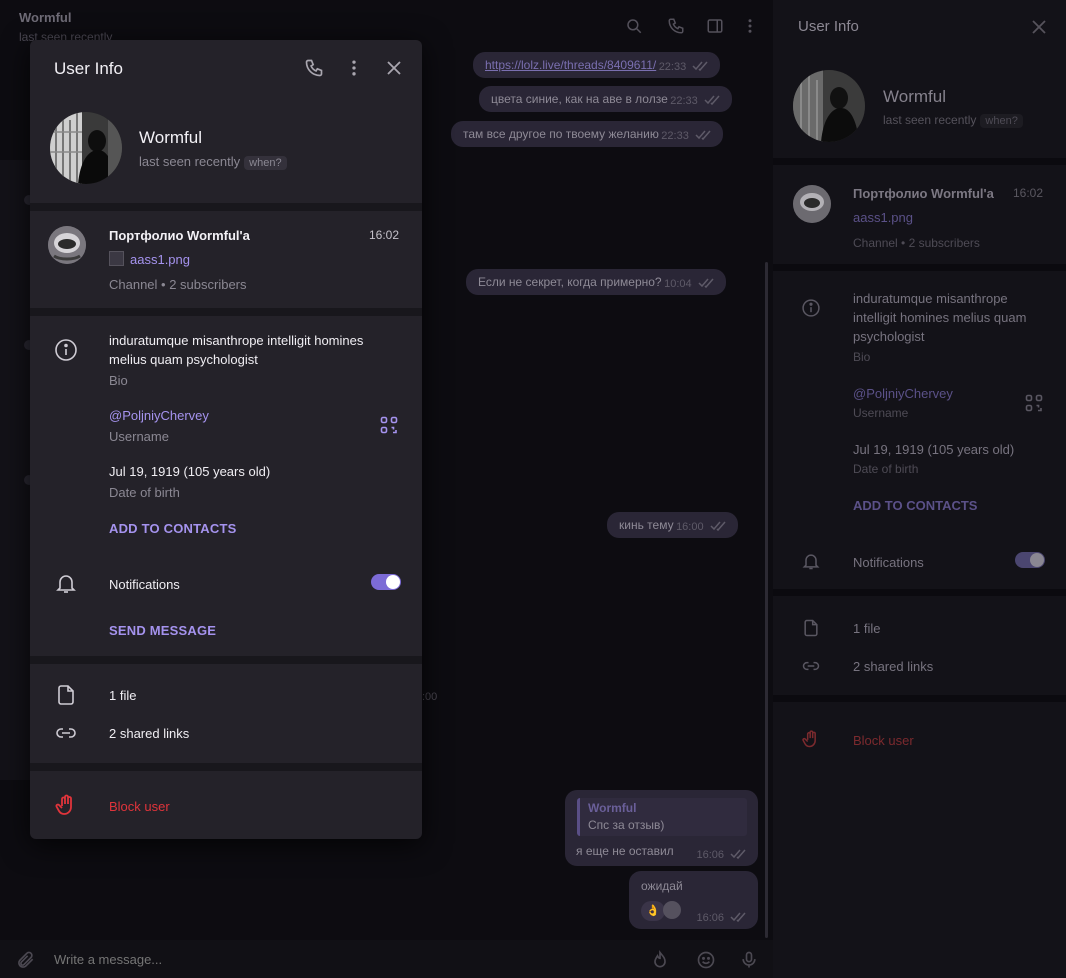  What do you see at coordinates (660, 960) in the screenshot?
I see `bot-commands-icon` at bounding box center [660, 960].